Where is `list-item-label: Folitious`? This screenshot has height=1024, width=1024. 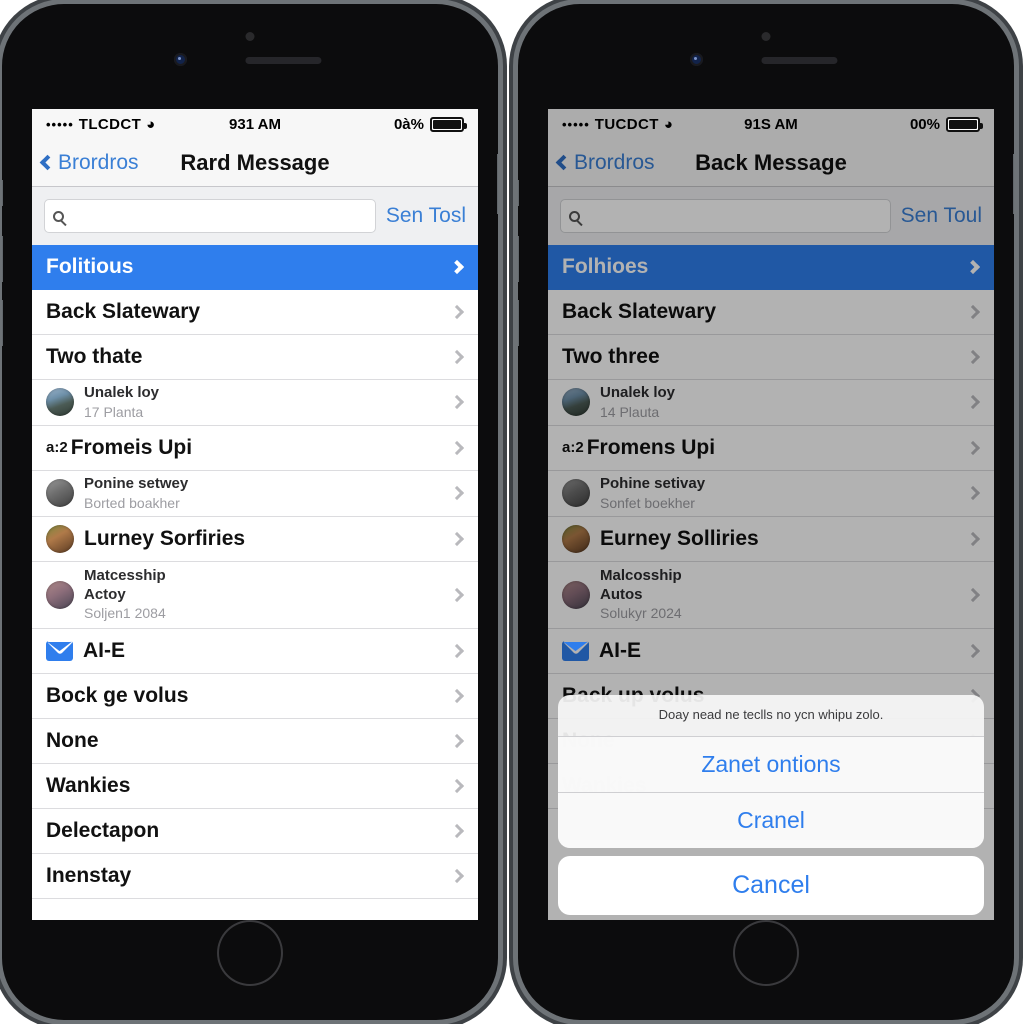
list-item-label: Folitious is located at coordinates (90, 266).